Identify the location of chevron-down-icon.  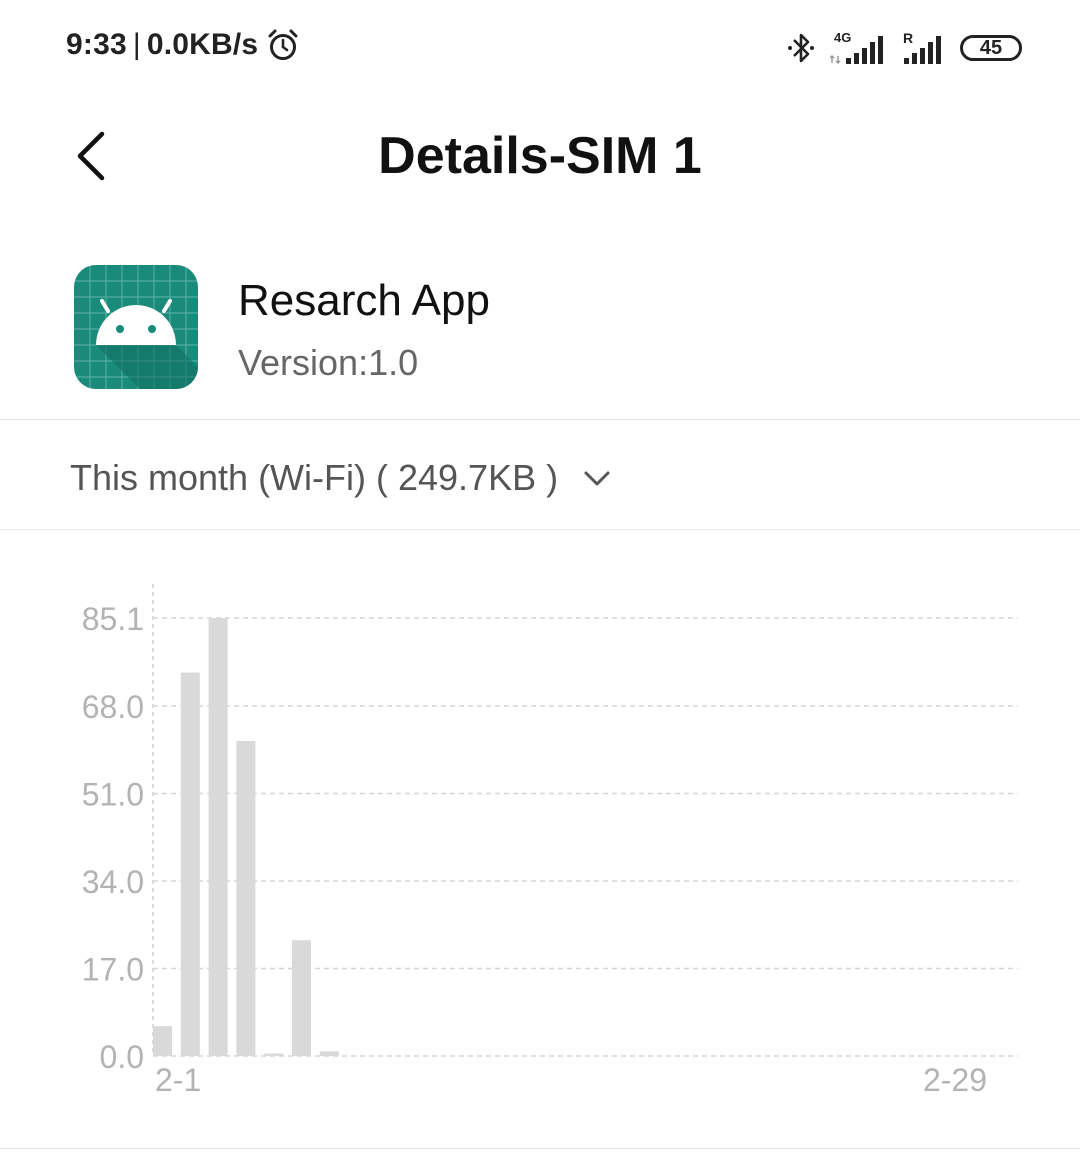
(597, 478).